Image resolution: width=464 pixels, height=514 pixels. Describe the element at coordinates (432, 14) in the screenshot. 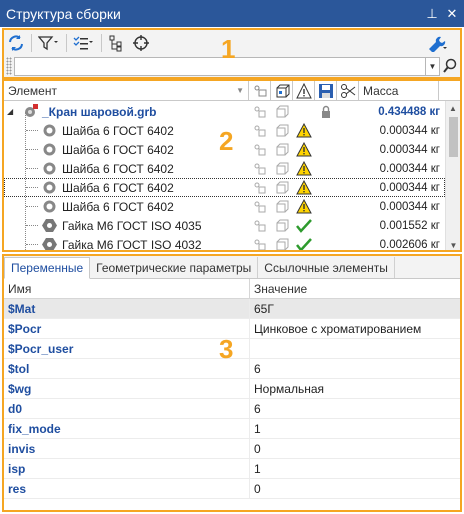

I see `pin-icon: ⊥` at that location.